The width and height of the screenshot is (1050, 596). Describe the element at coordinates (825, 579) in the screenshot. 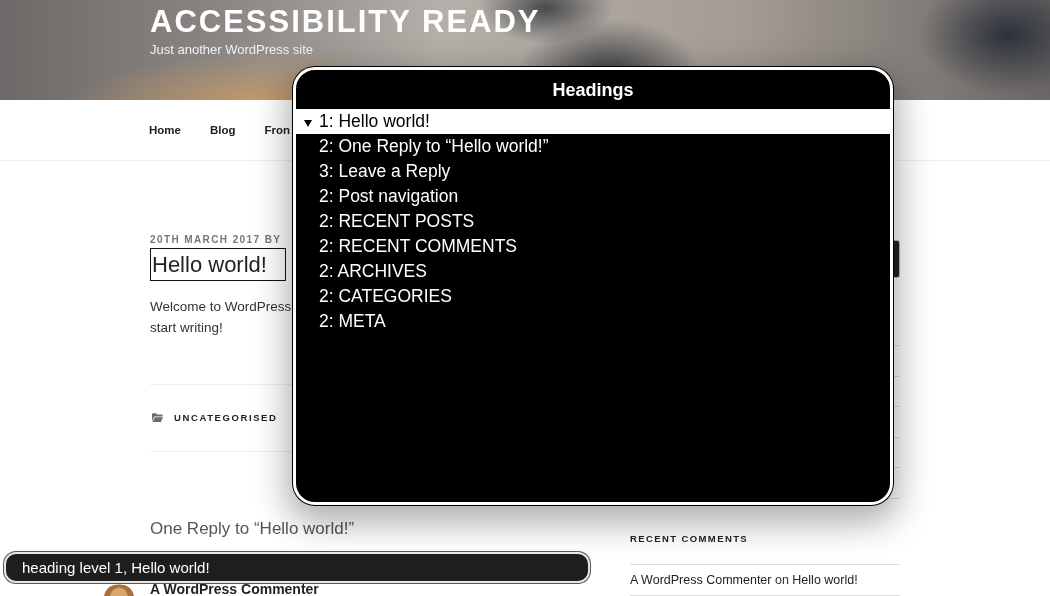

I see `post-link: Hello world!` at that location.